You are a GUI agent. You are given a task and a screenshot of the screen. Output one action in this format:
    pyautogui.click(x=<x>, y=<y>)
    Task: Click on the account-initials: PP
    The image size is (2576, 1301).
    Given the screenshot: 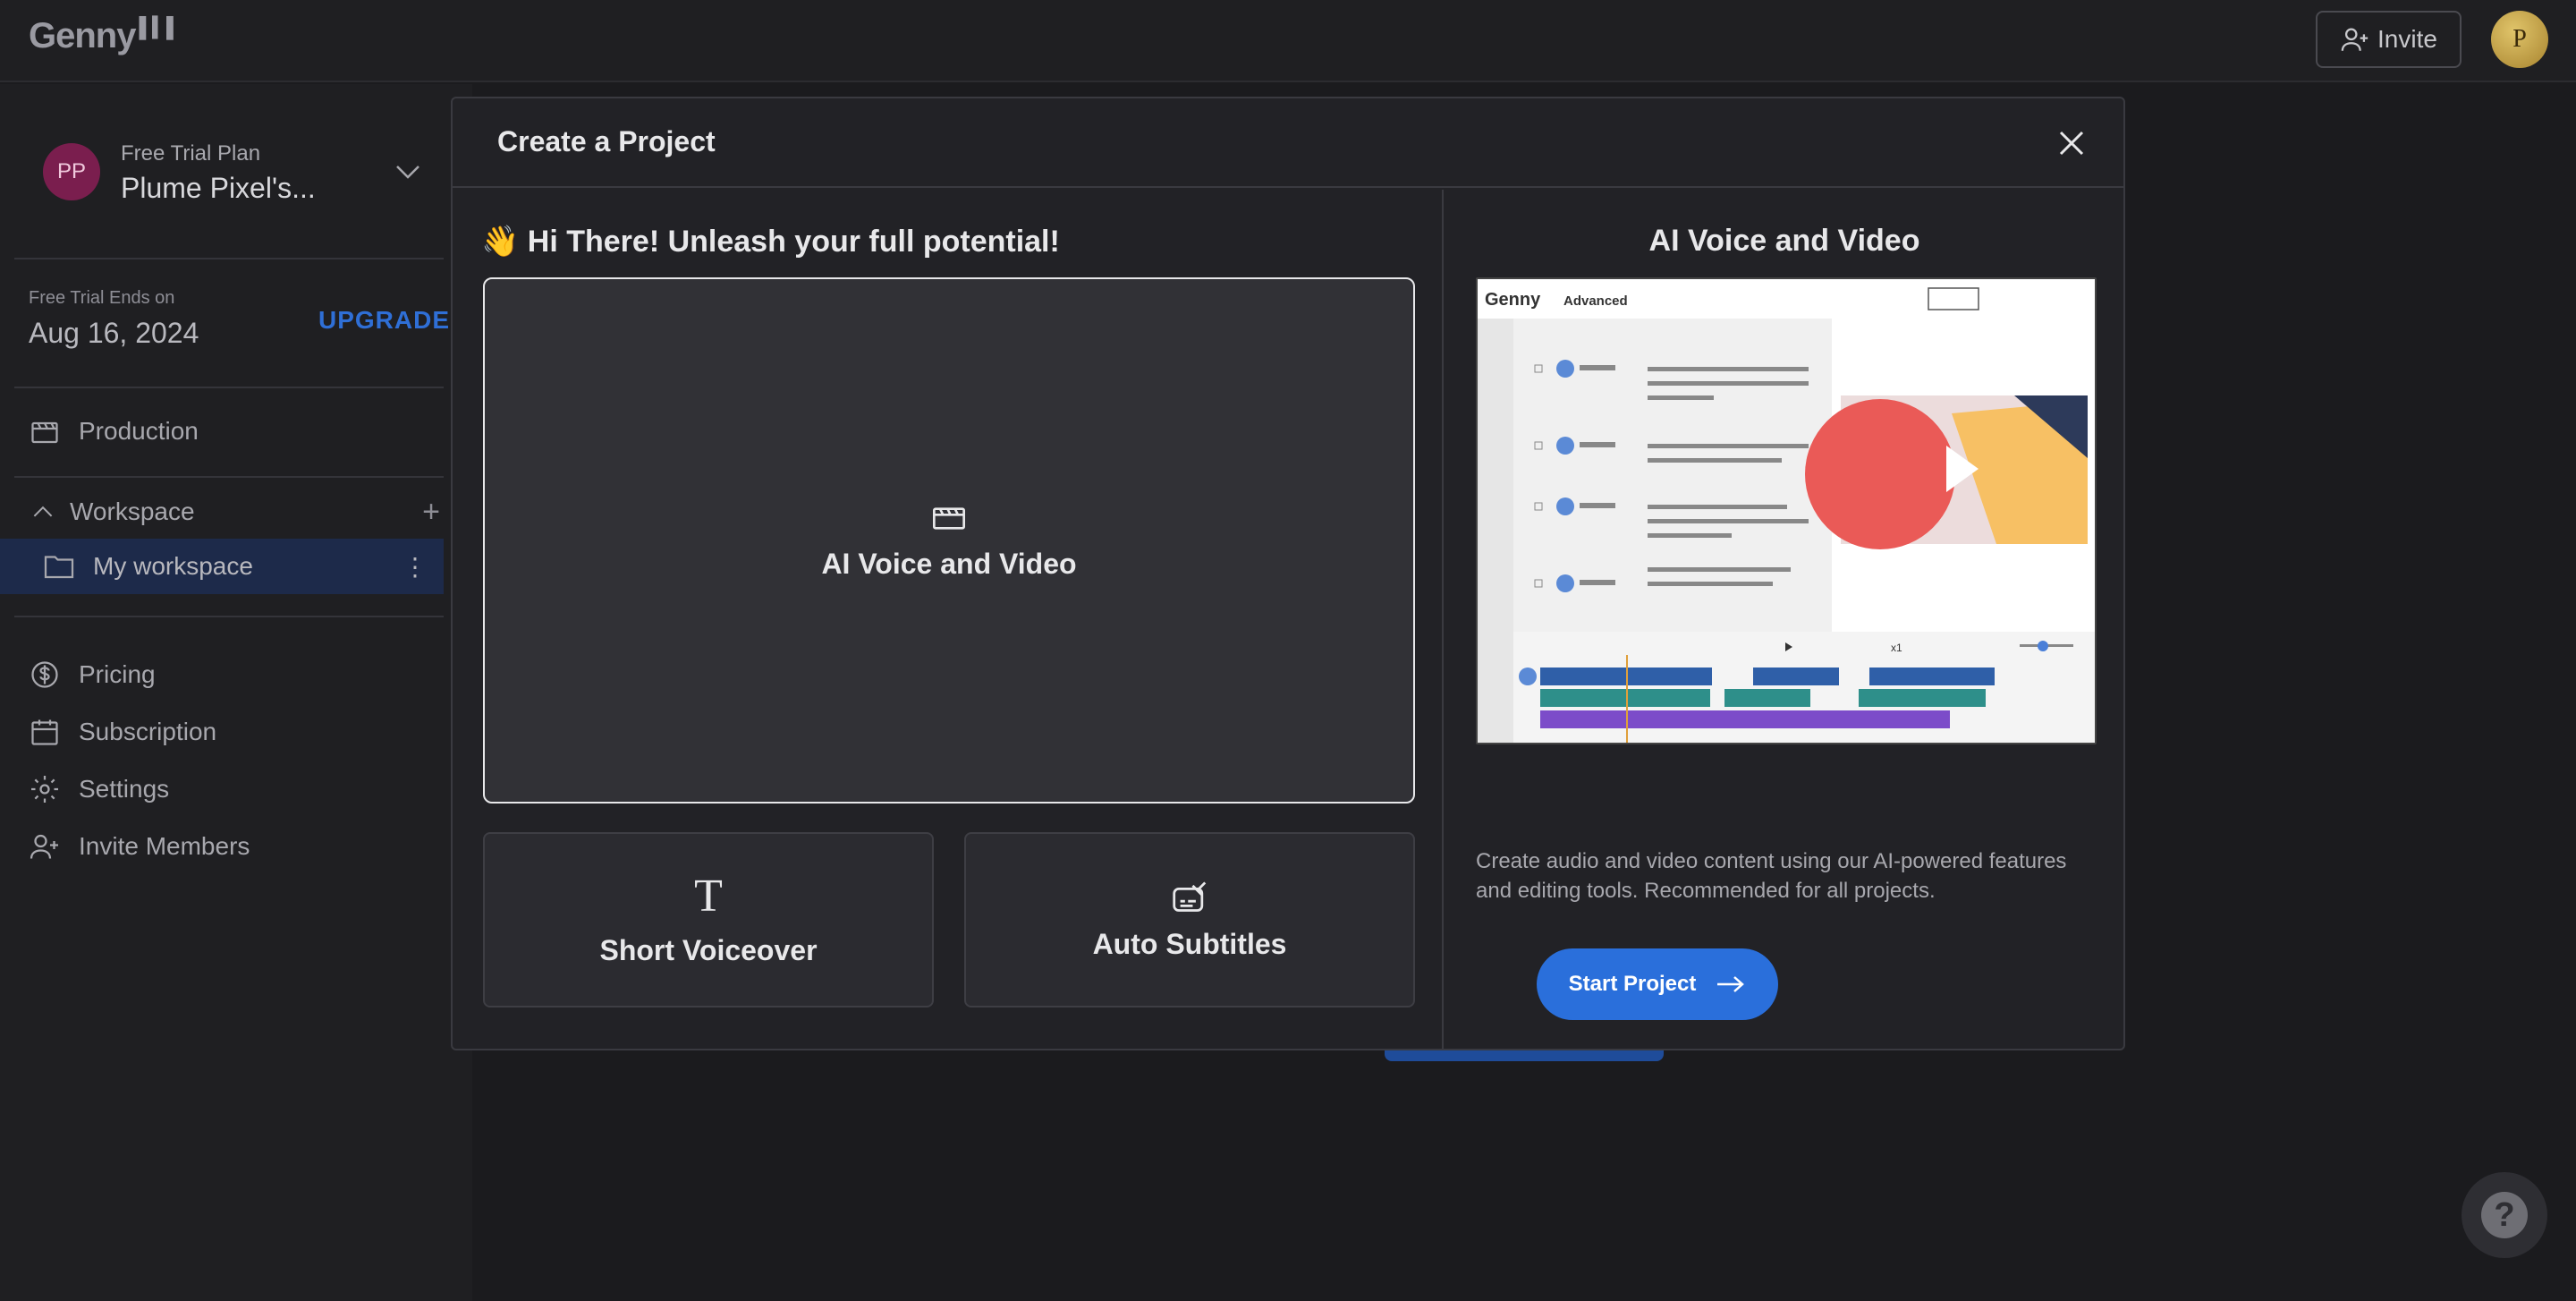 What is the action you would take?
    pyautogui.click(x=71, y=171)
    